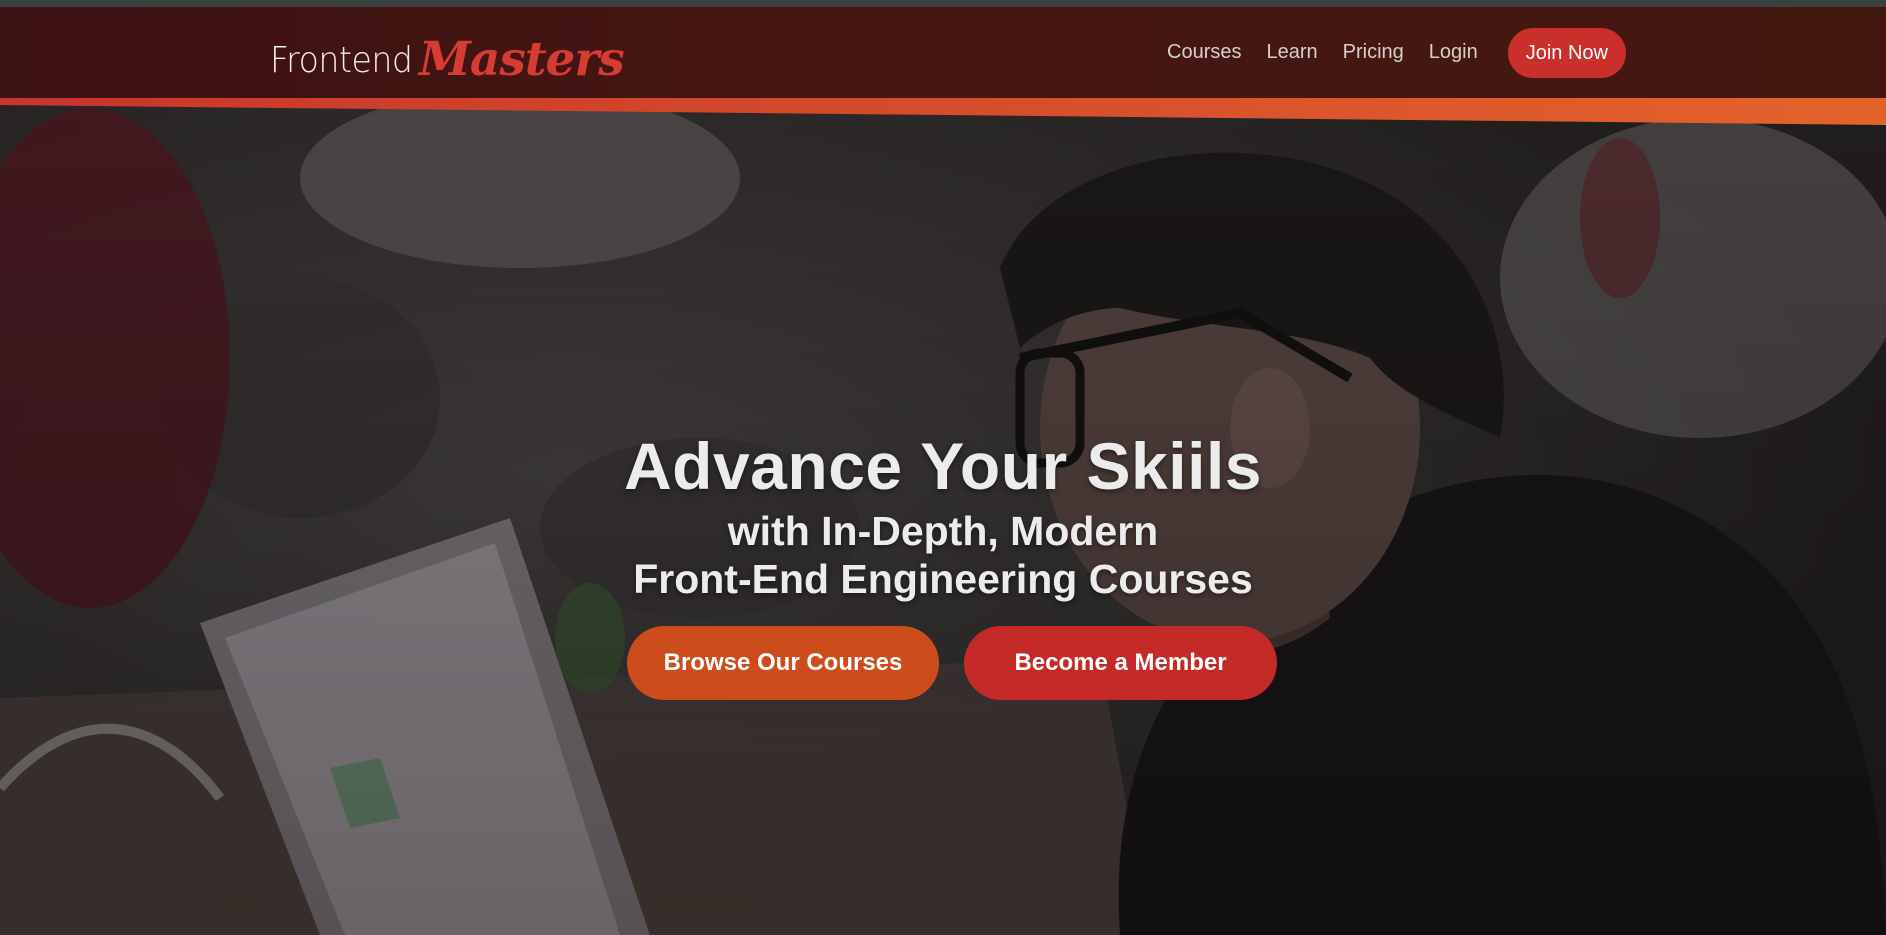 This screenshot has width=1886, height=935. What do you see at coordinates (1566, 52) in the screenshot?
I see `join-now-button: Join Now` at bounding box center [1566, 52].